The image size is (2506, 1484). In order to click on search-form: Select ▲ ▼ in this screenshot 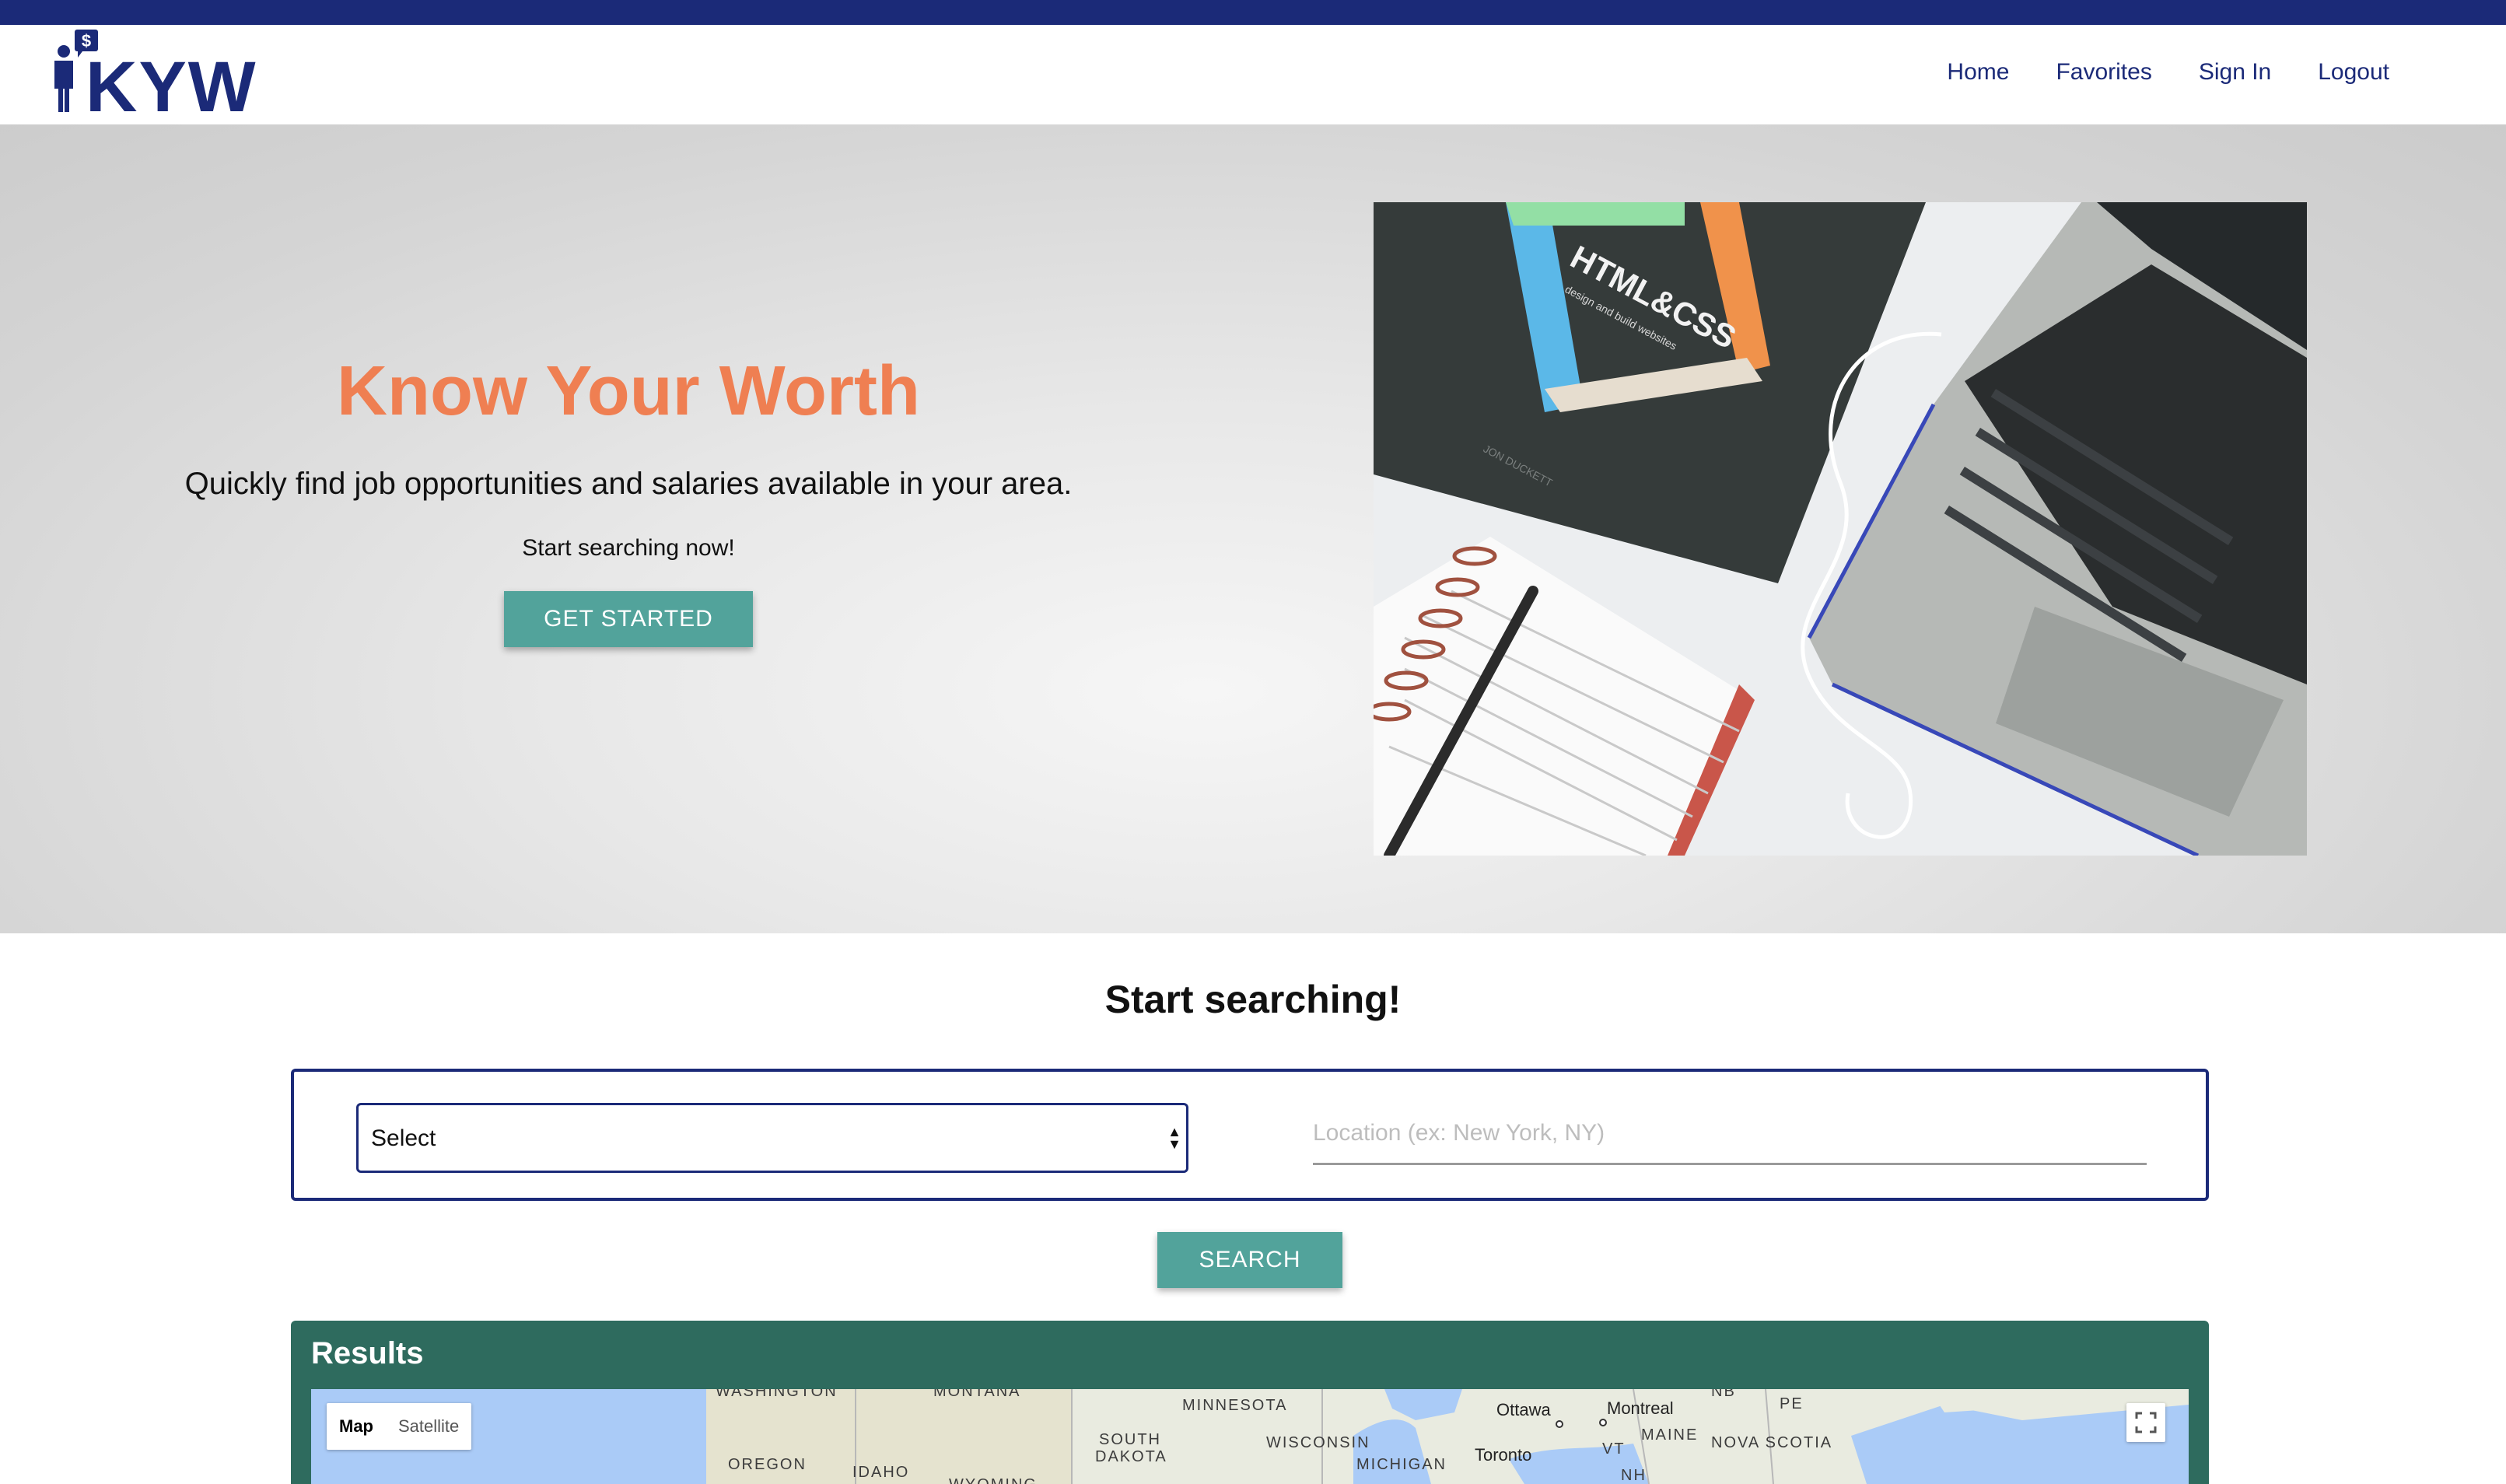, I will do `click(1250, 1135)`.